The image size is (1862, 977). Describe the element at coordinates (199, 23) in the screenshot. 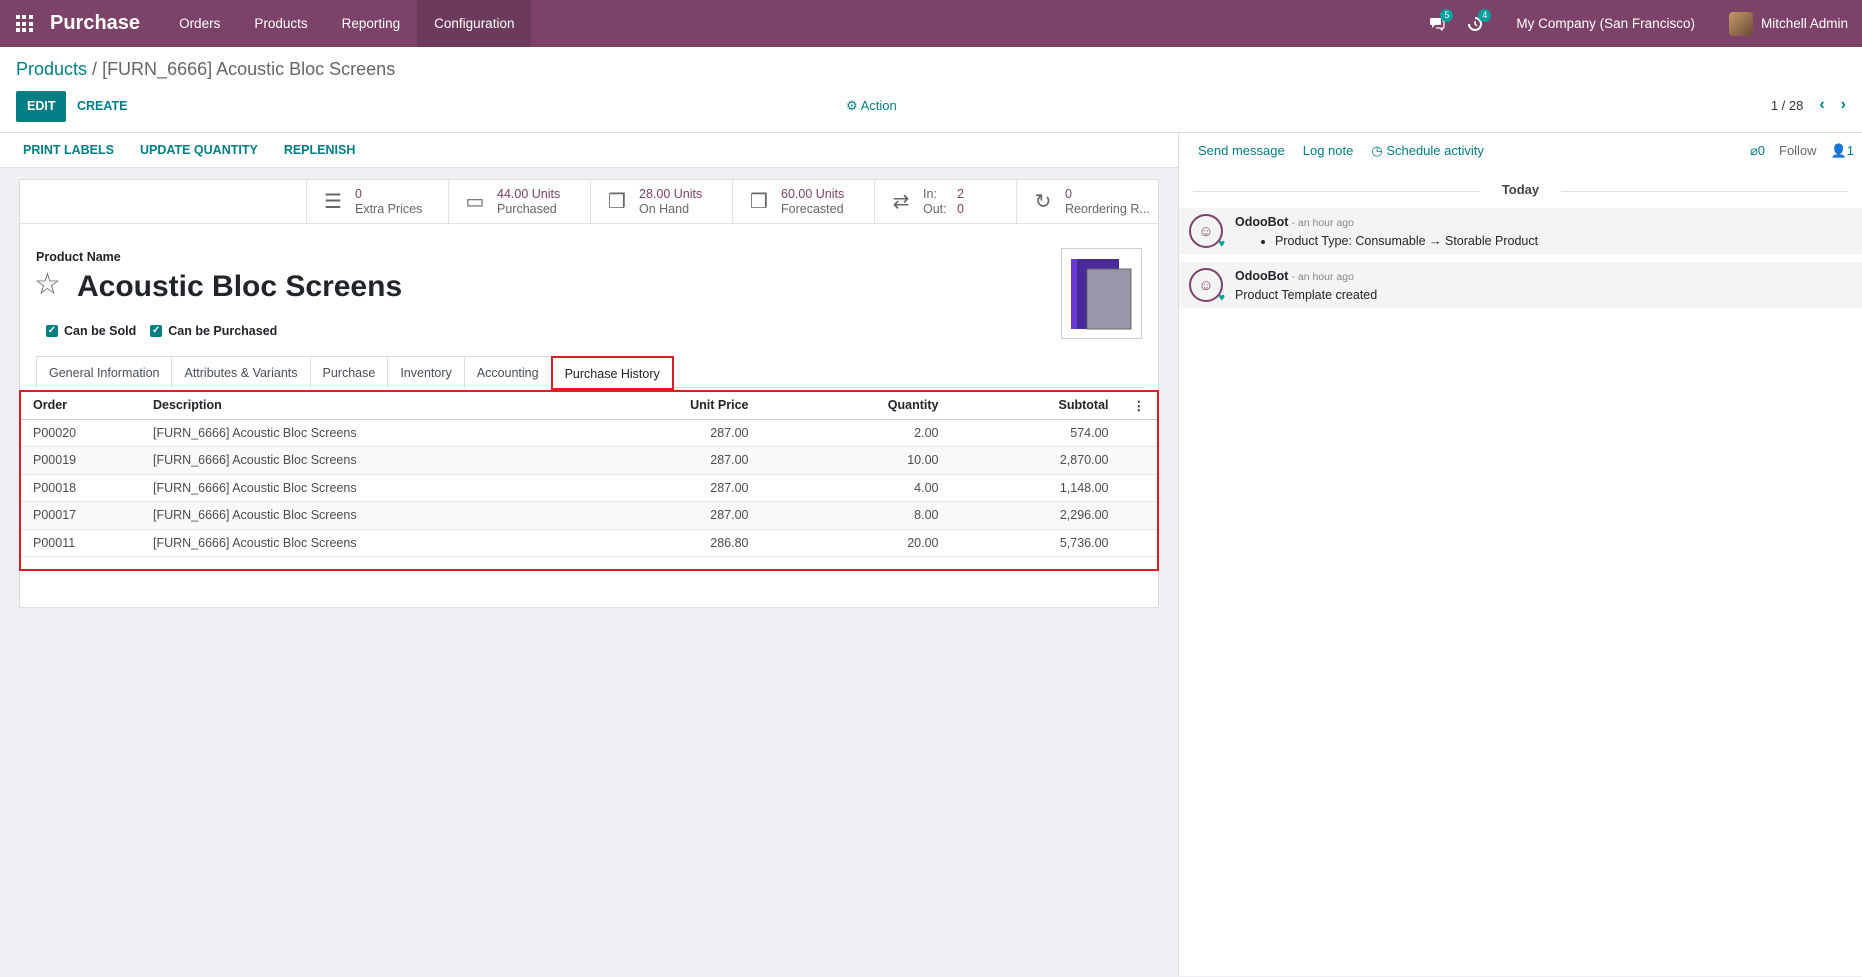

I see `menu-orders: Orders` at that location.